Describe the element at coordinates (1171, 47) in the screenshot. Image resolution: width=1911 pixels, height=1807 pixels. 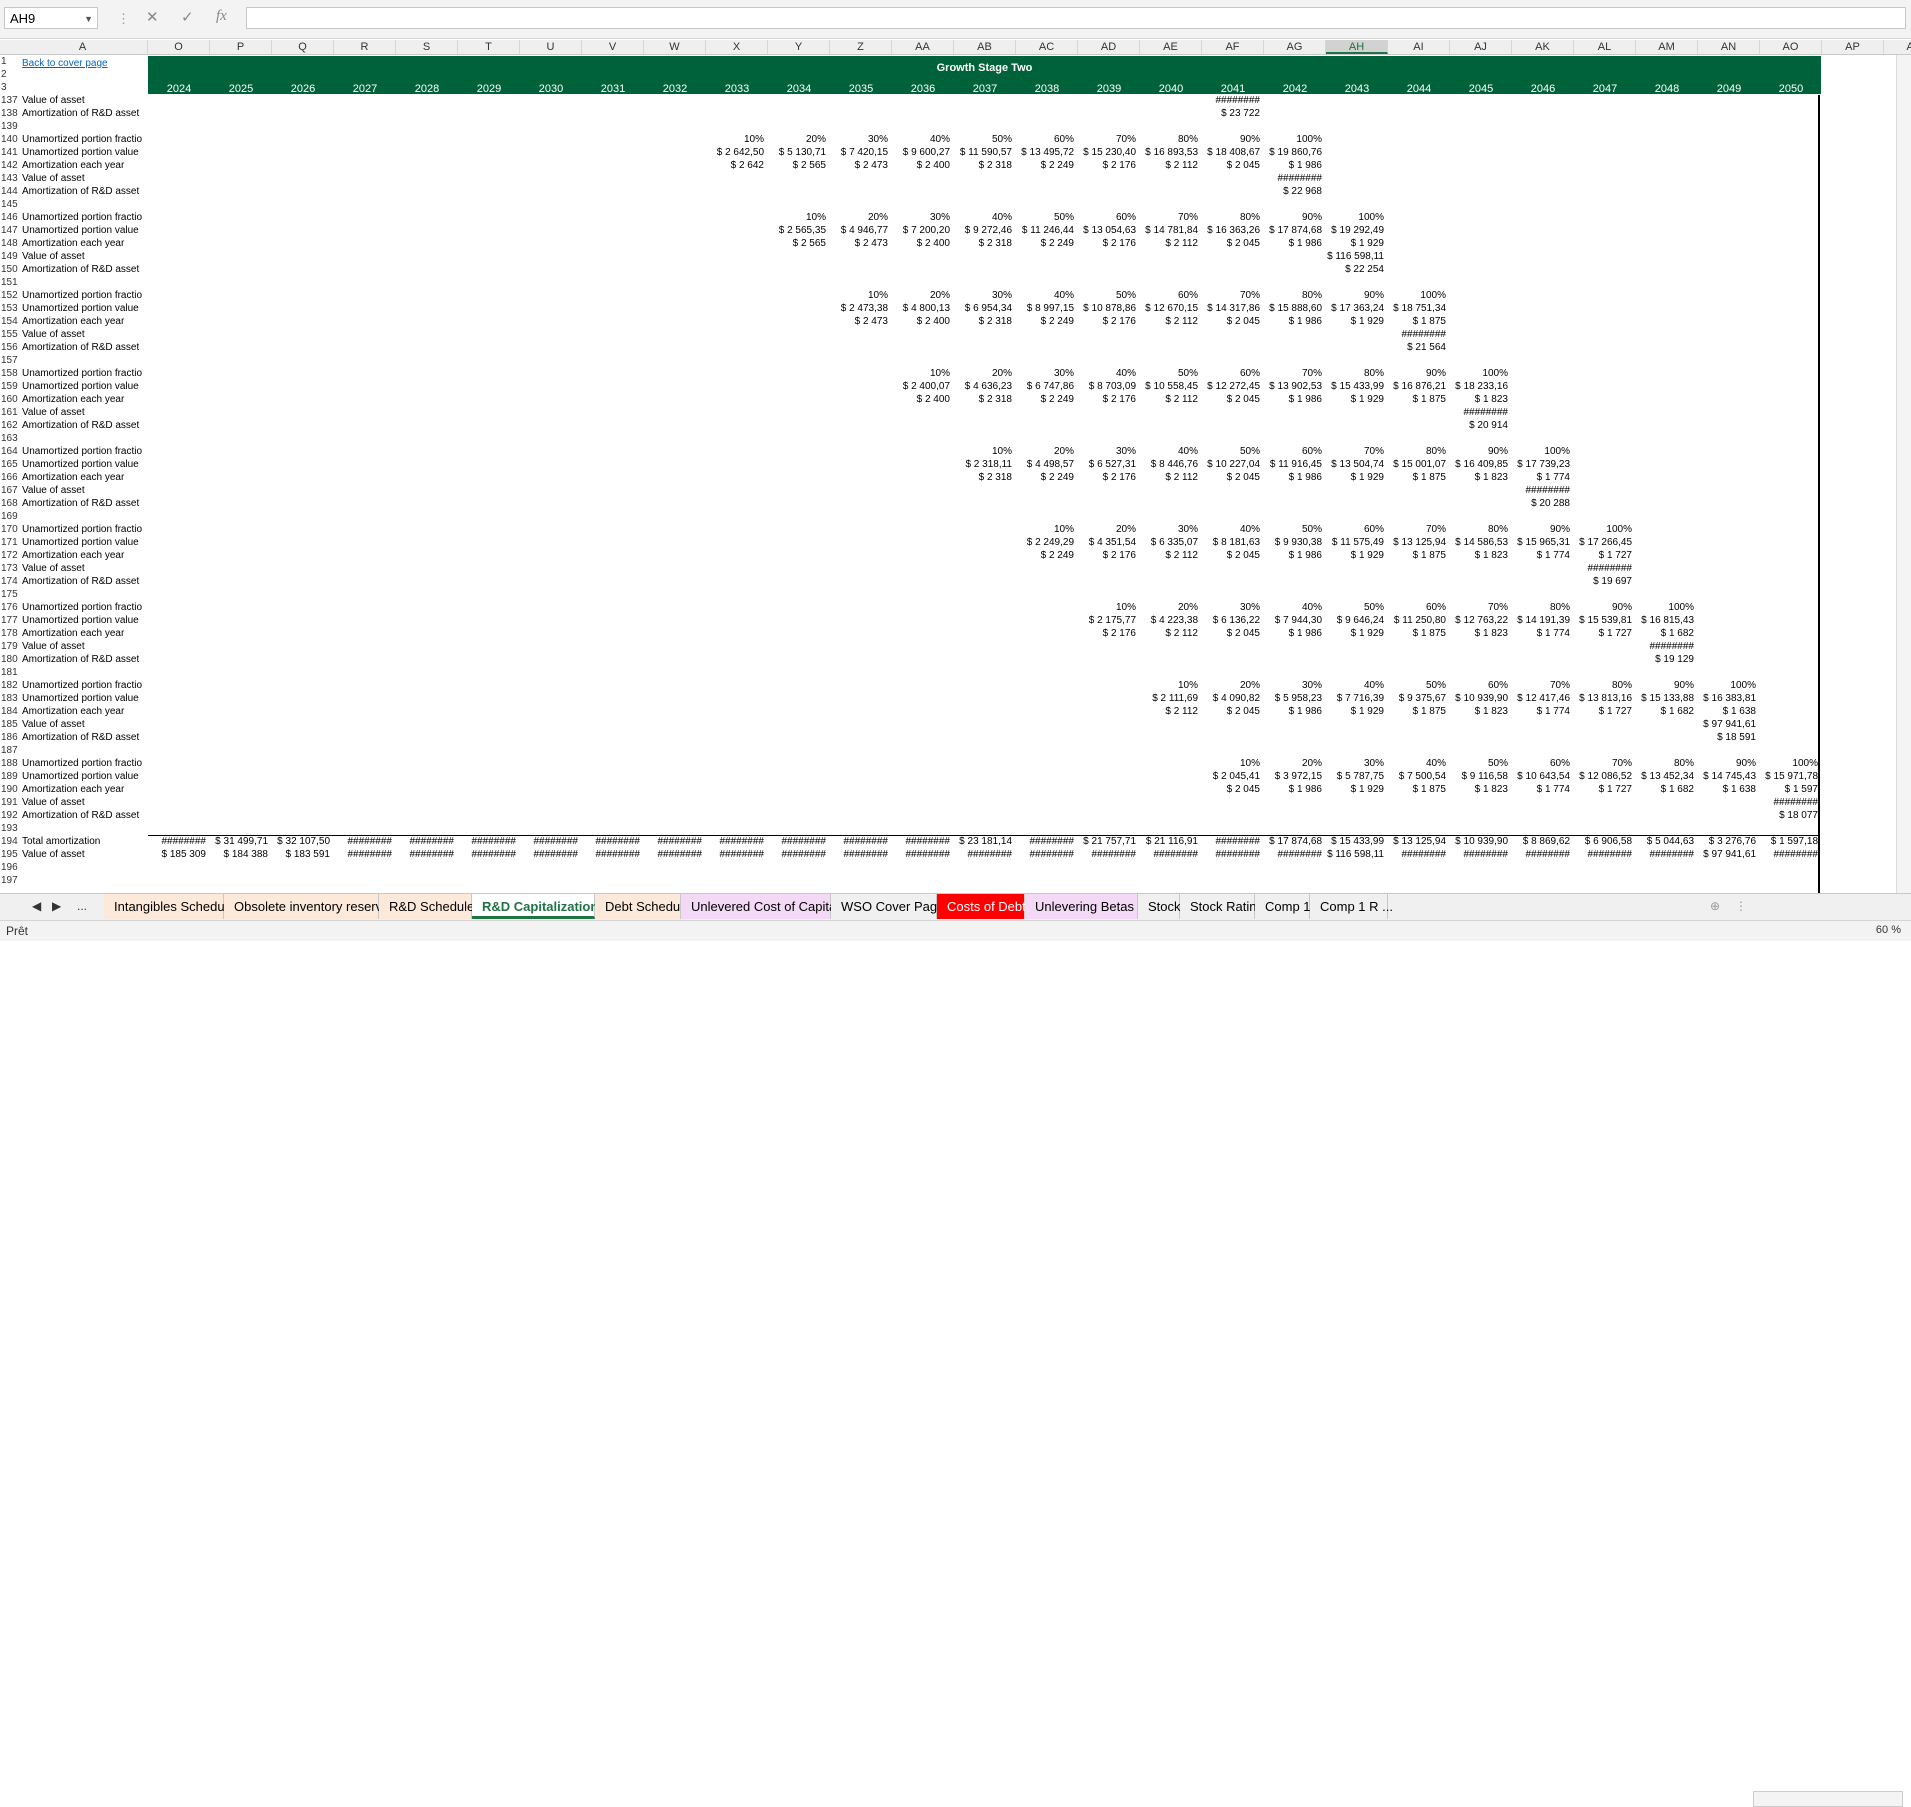
I see `column-header-AE: AE` at that location.